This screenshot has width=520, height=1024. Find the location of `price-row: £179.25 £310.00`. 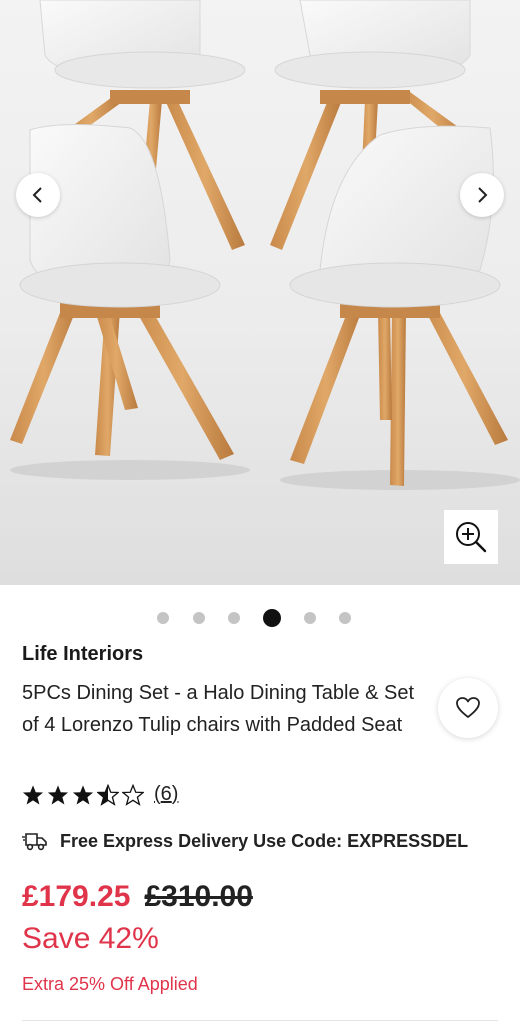

price-row: £179.25 £310.00 is located at coordinates (137, 897).